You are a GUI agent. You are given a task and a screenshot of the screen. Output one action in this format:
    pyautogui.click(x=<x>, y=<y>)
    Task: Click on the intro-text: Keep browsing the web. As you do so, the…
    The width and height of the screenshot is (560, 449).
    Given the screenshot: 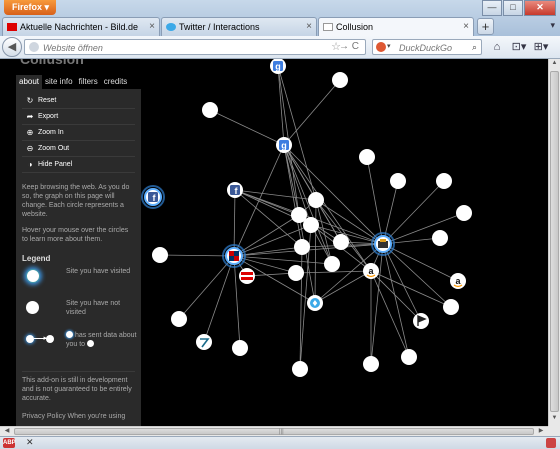 What is the action you would take?
    pyautogui.click(x=76, y=201)
    